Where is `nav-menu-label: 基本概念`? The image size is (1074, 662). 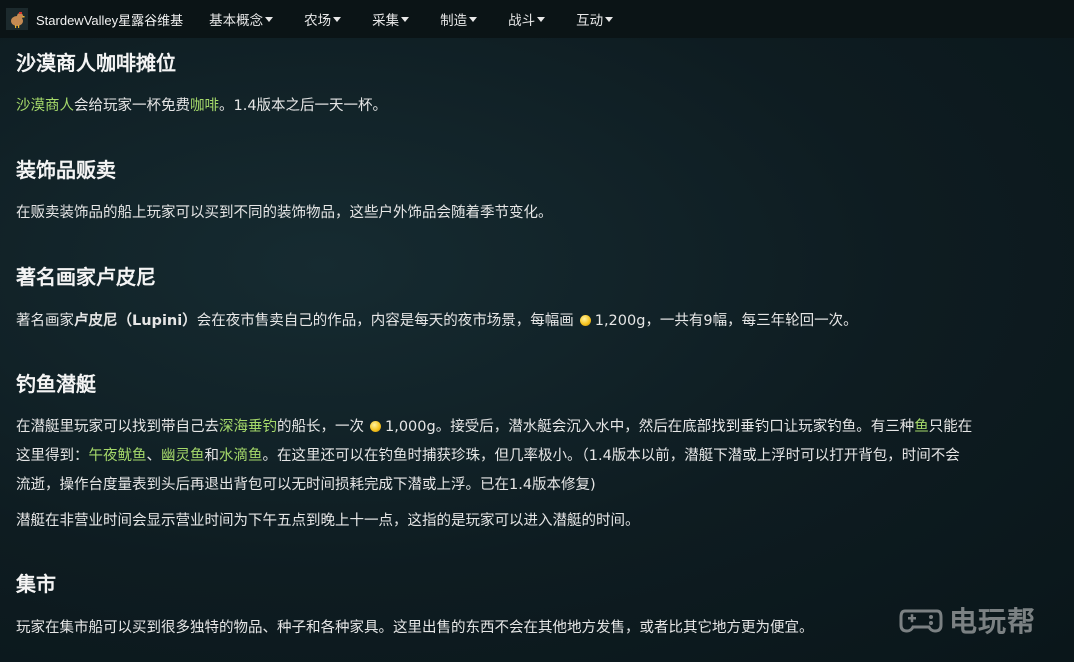 nav-menu-label: 基本概念 is located at coordinates (236, 21).